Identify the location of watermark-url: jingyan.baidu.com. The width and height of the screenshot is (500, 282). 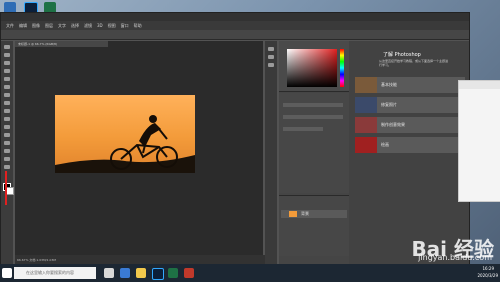
(455, 257).